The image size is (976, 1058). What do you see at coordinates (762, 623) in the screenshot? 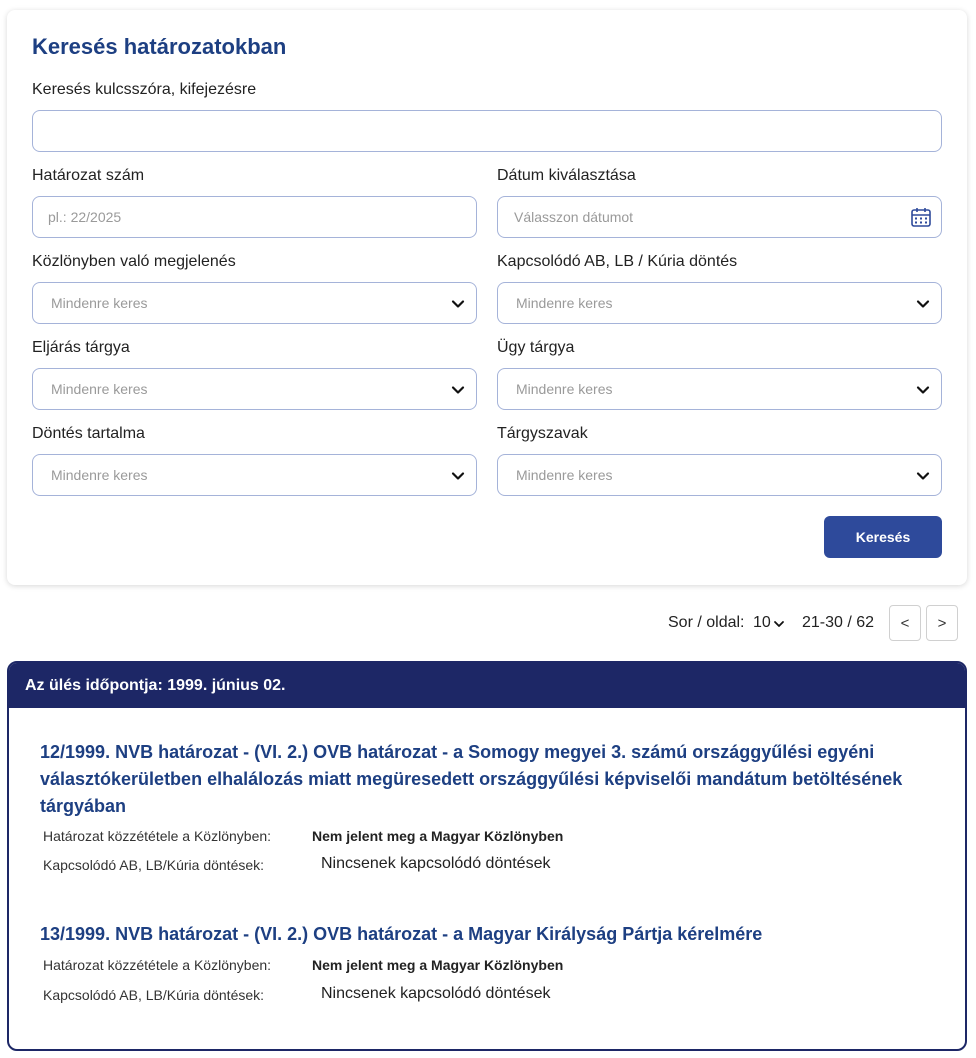
I see `rows-per-page-select: 10` at bounding box center [762, 623].